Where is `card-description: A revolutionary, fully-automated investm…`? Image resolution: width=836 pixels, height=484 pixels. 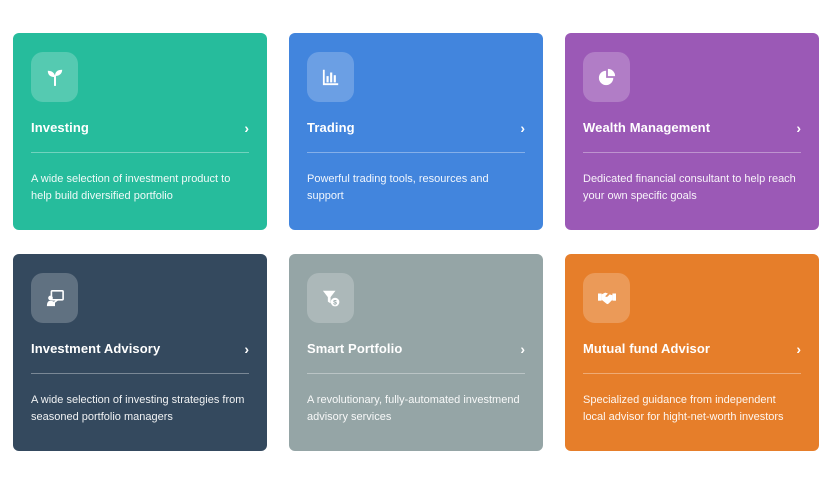 card-description: A revolutionary, fully-automated investm… is located at coordinates (413, 408).